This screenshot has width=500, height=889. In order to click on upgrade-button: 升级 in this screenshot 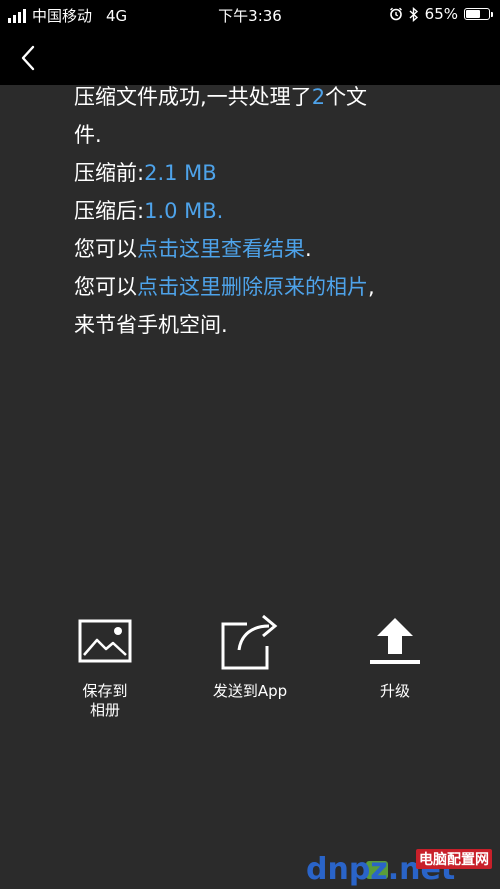, I will do `click(395, 655)`.